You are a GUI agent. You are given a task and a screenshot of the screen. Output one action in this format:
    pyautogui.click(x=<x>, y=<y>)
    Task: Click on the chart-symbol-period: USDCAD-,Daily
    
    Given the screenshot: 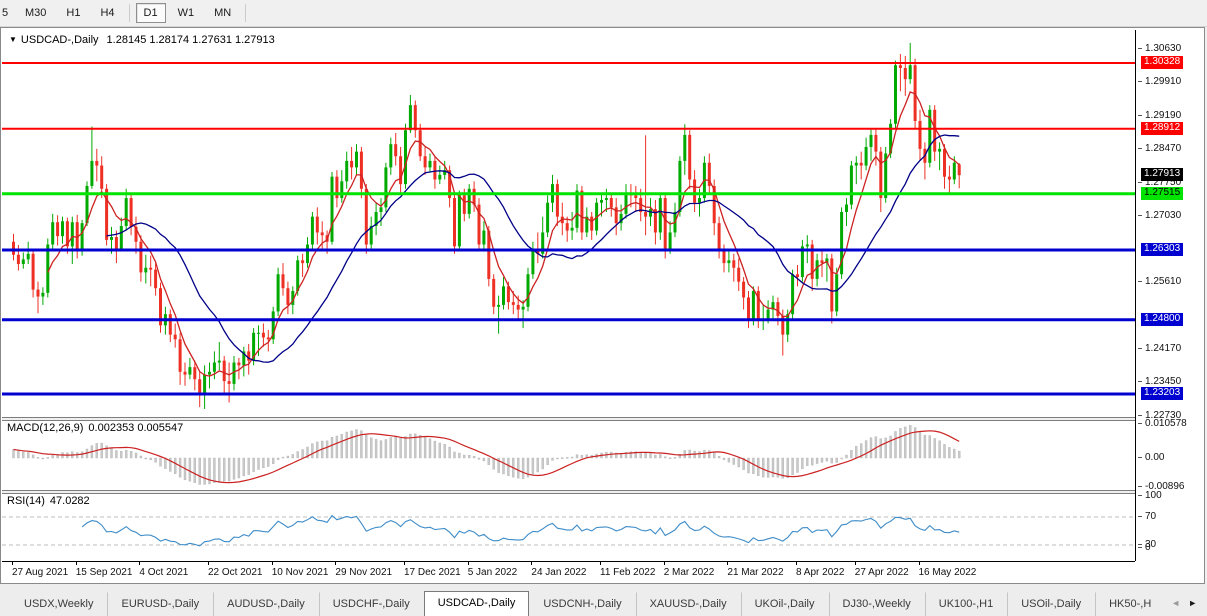 What is the action you would take?
    pyautogui.click(x=59, y=40)
    